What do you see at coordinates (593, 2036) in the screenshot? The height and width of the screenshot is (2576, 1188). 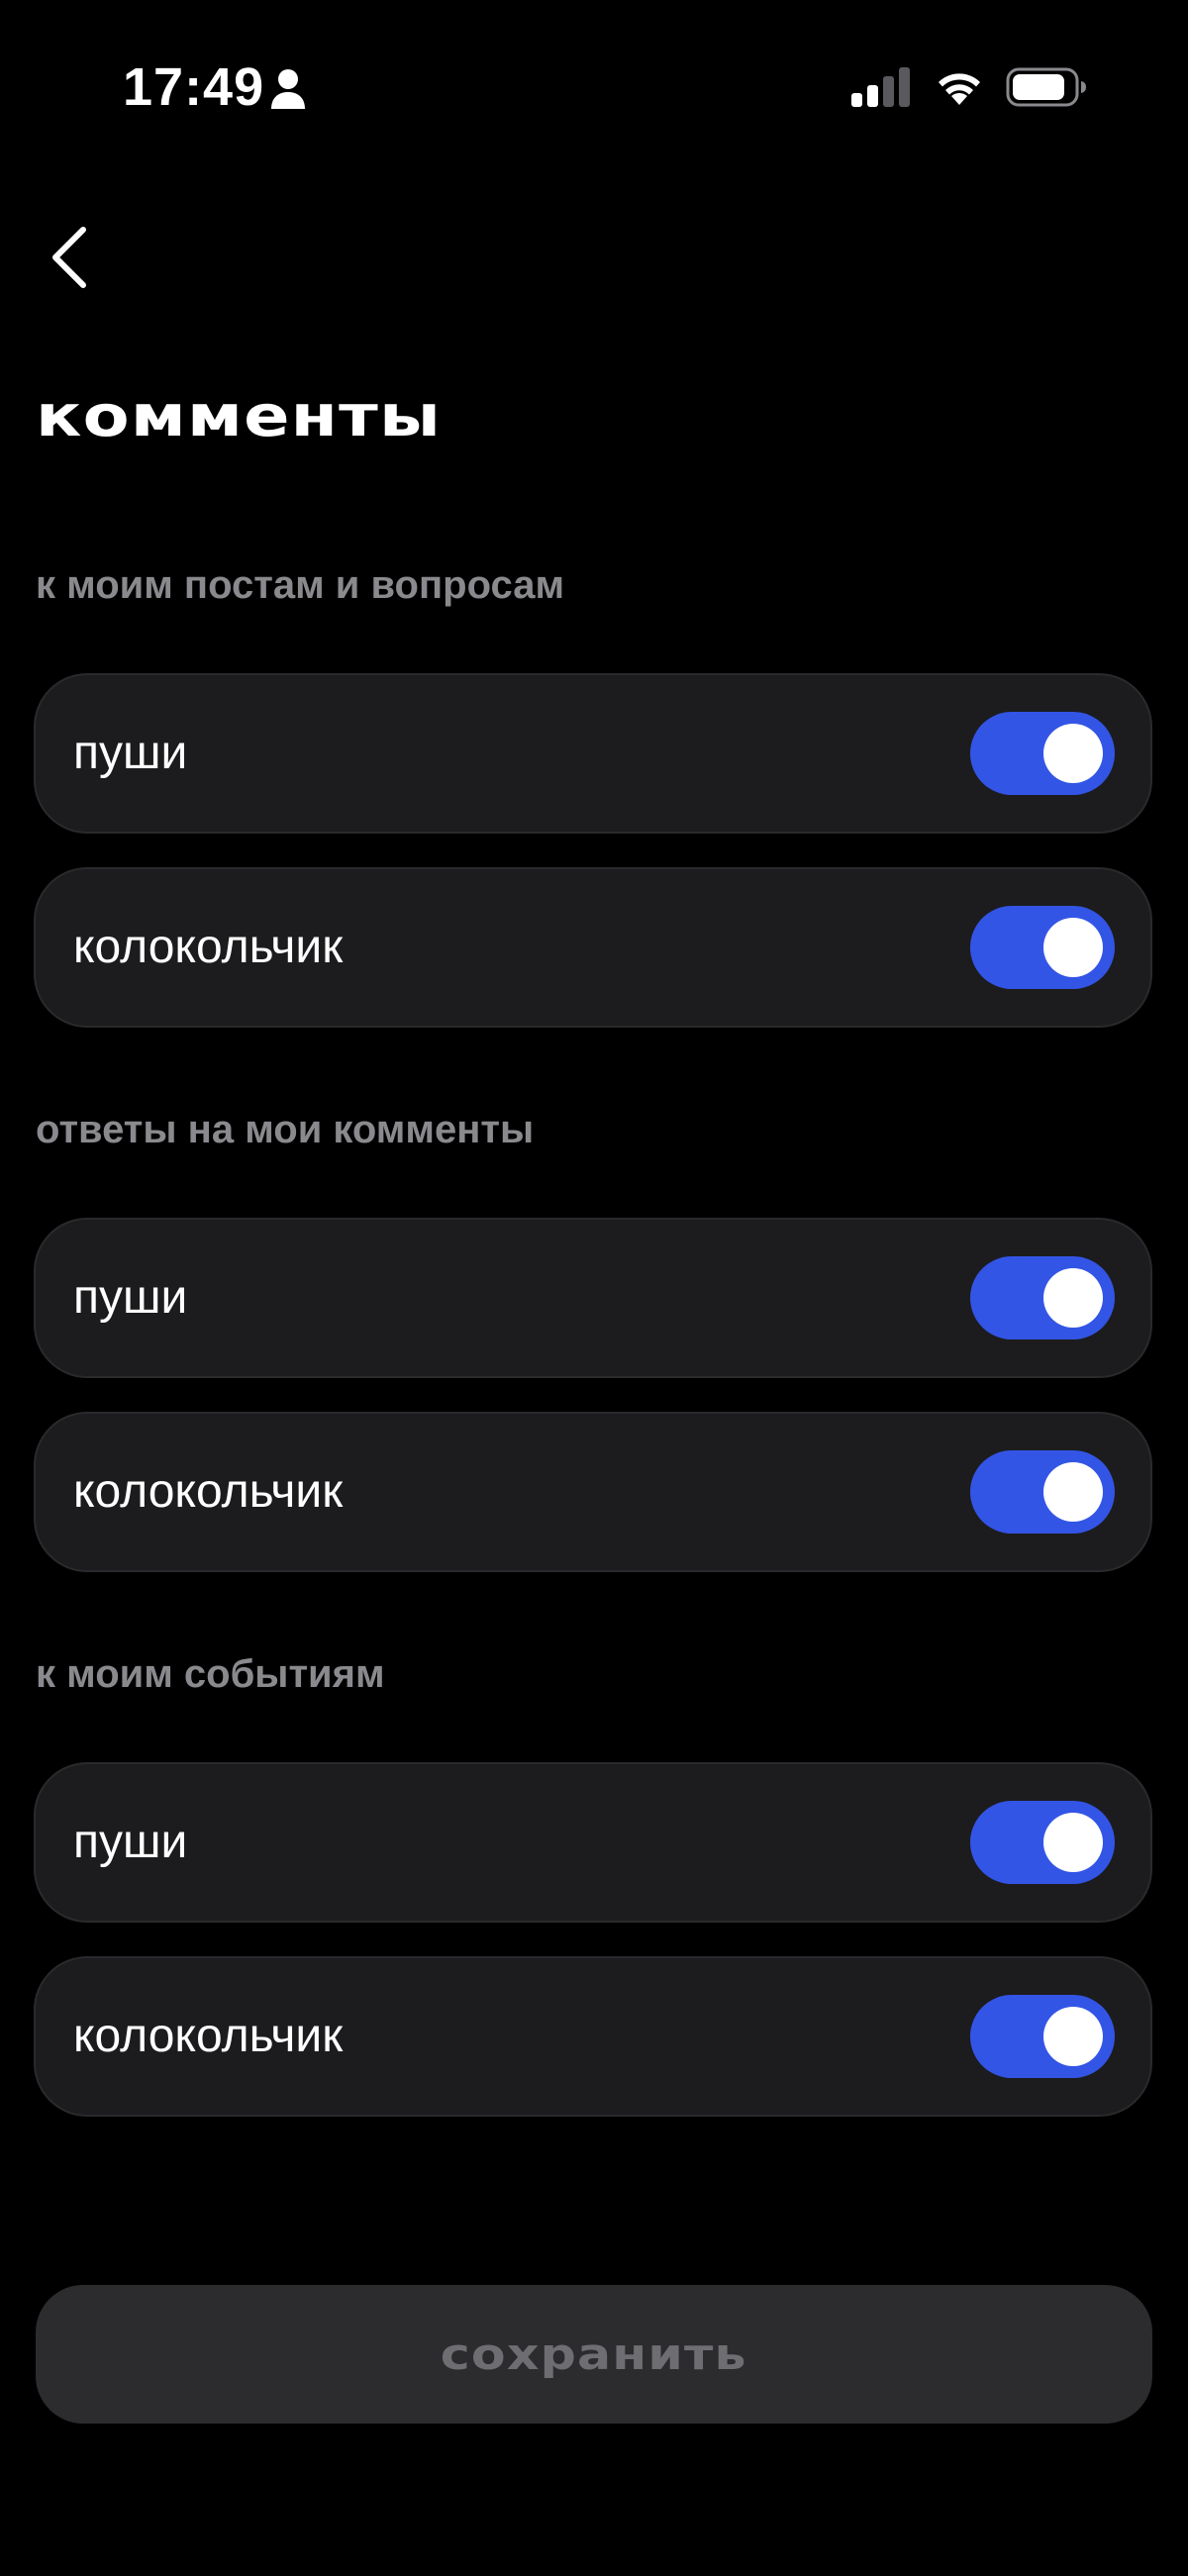 I see `setting-row-events-bell: колокольчик` at bounding box center [593, 2036].